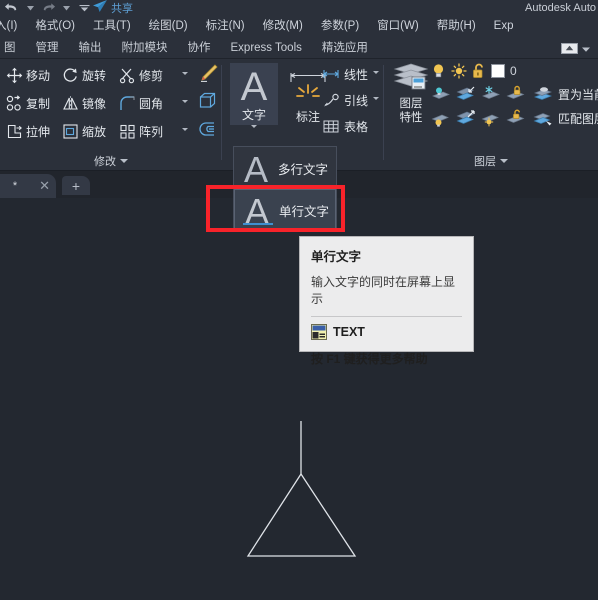  Describe the element at coordinates (122, 9) in the screenshot. I see `share-label: 共享` at that location.